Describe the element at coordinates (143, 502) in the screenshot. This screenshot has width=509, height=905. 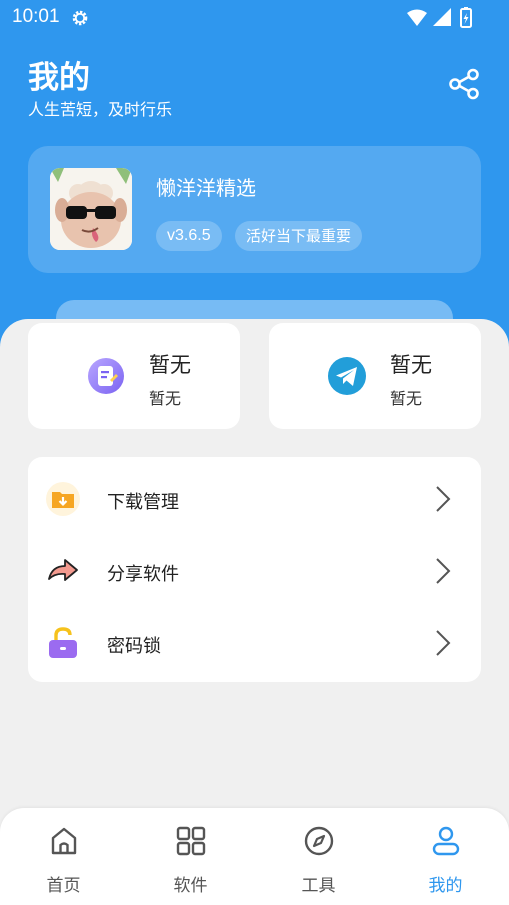
I see `menu-label: 下载管理` at that location.